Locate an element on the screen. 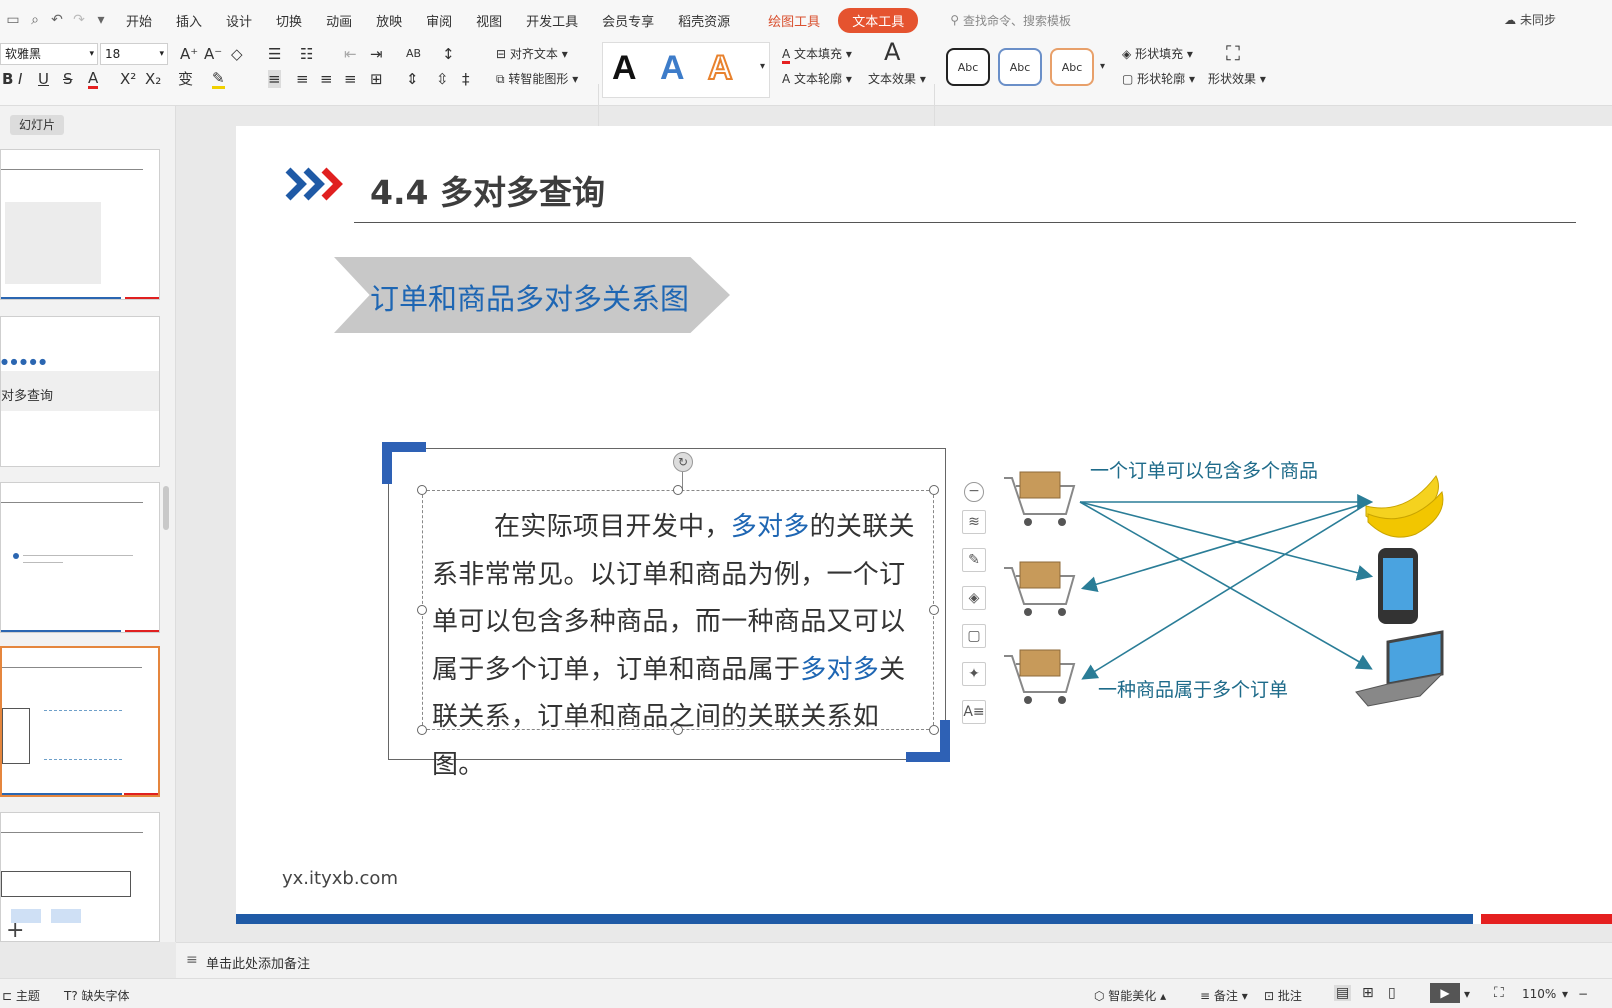 This screenshot has height=1008, width=1612. tab-member: 会员专享 is located at coordinates (628, 20).